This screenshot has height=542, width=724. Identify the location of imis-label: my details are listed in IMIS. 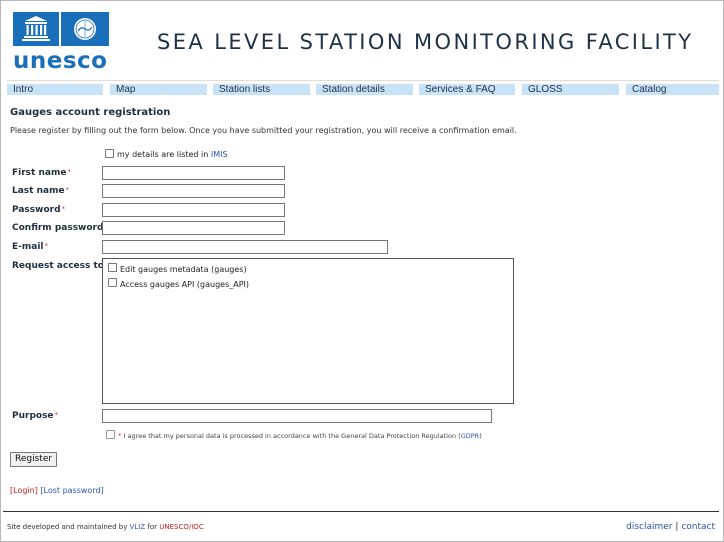
(172, 154).